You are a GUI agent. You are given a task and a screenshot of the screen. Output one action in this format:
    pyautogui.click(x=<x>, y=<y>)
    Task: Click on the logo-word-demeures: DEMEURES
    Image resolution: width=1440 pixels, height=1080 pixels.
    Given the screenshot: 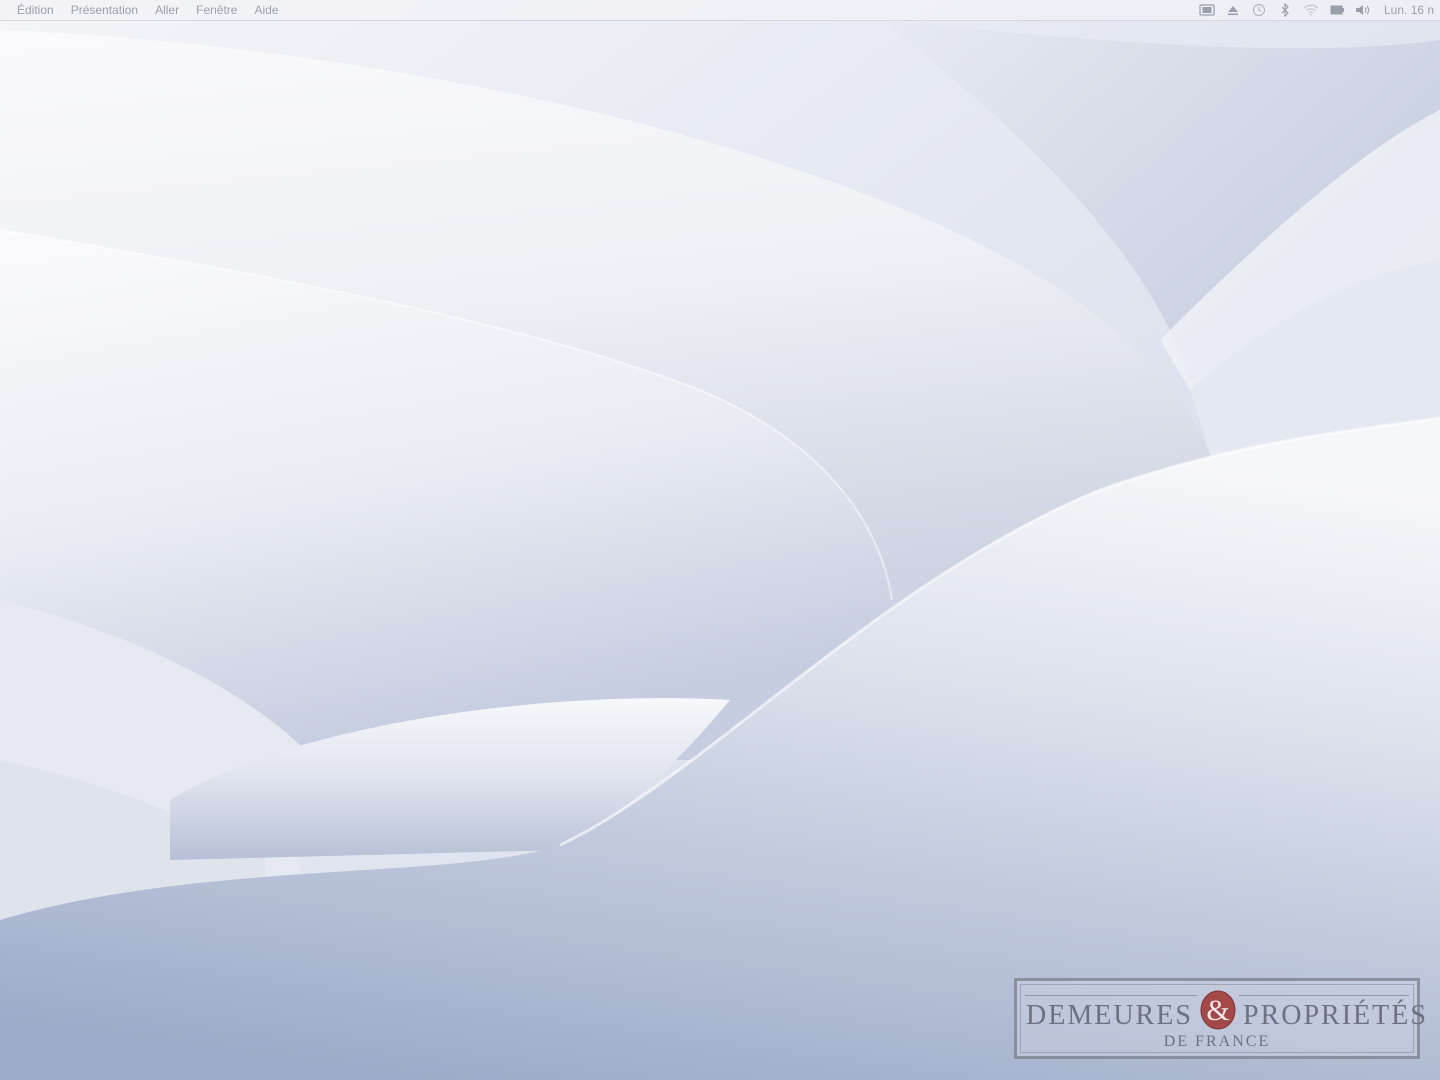 What is the action you would take?
    pyautogui.click(x=1109, y=1015)
    